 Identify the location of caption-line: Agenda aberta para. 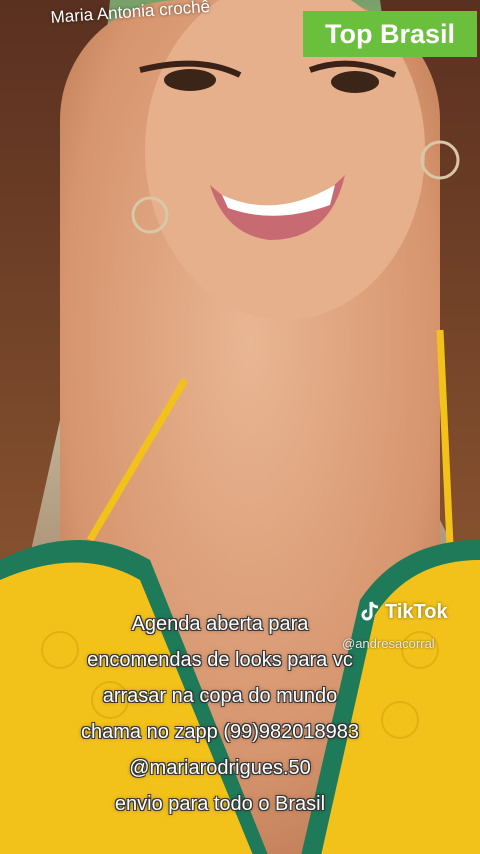
(220, 624).